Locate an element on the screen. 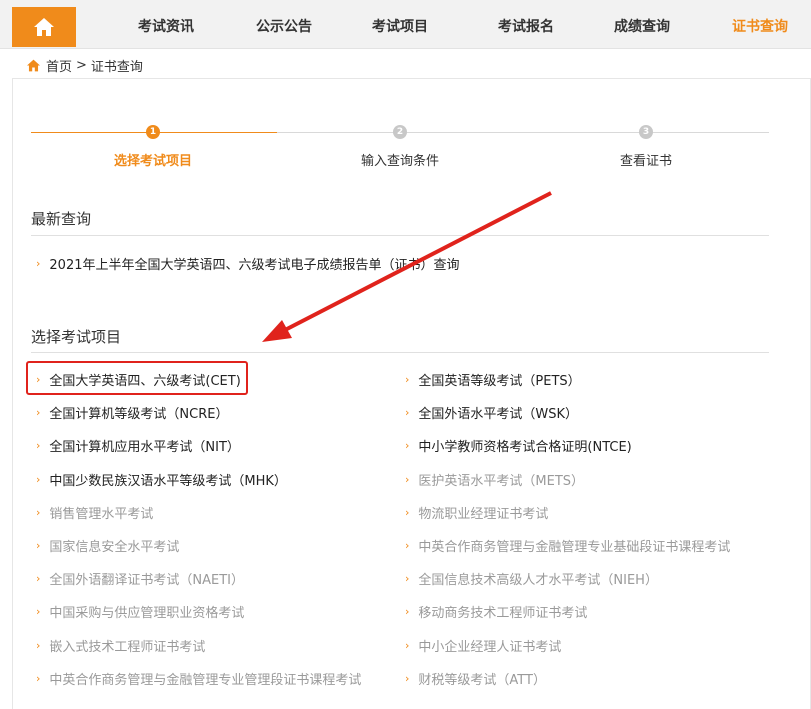  content-border-left is located at coordinates (12, 393).